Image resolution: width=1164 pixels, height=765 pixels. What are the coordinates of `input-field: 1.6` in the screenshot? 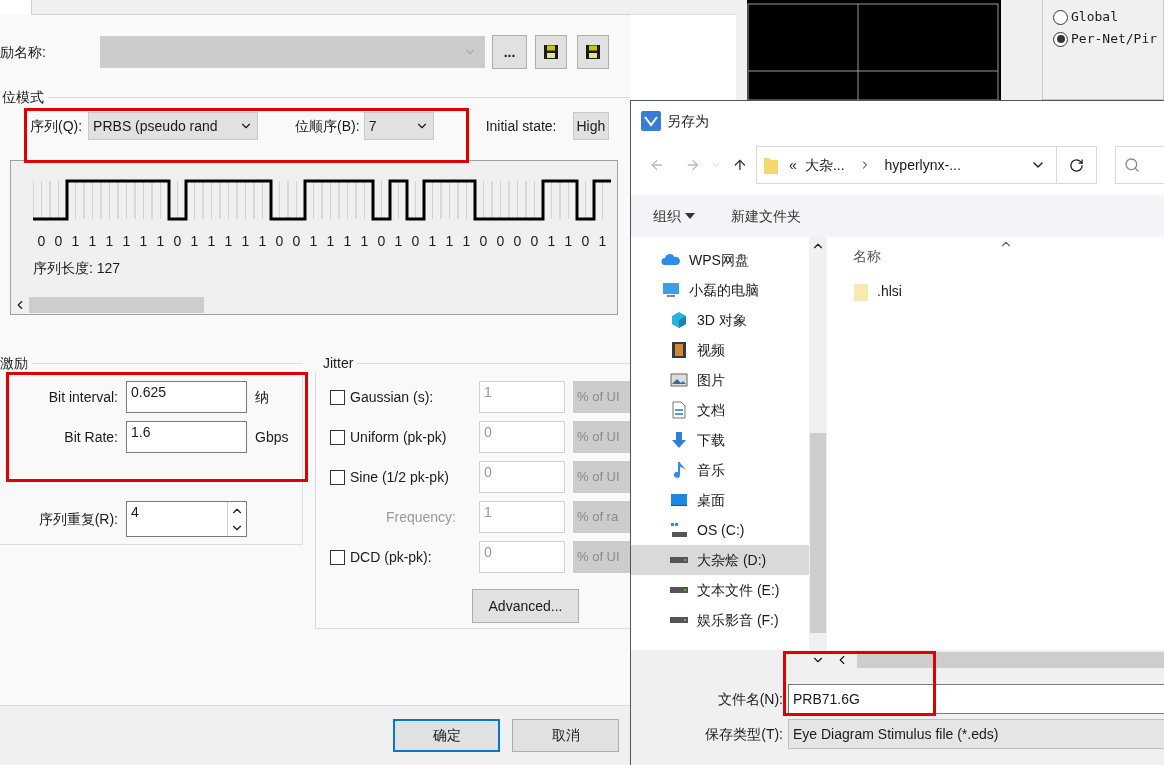 It's located at (186, 437).